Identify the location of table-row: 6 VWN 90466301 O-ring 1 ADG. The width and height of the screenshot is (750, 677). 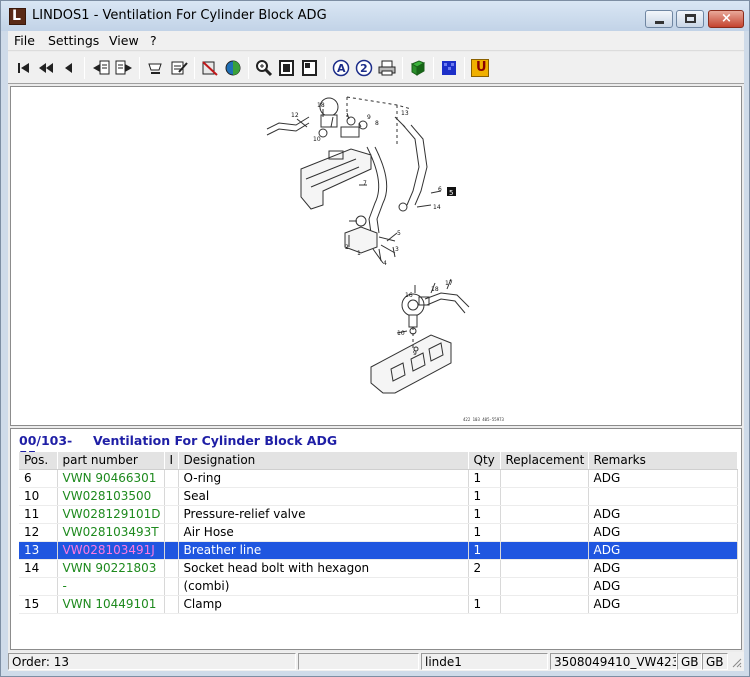
(378, 478).